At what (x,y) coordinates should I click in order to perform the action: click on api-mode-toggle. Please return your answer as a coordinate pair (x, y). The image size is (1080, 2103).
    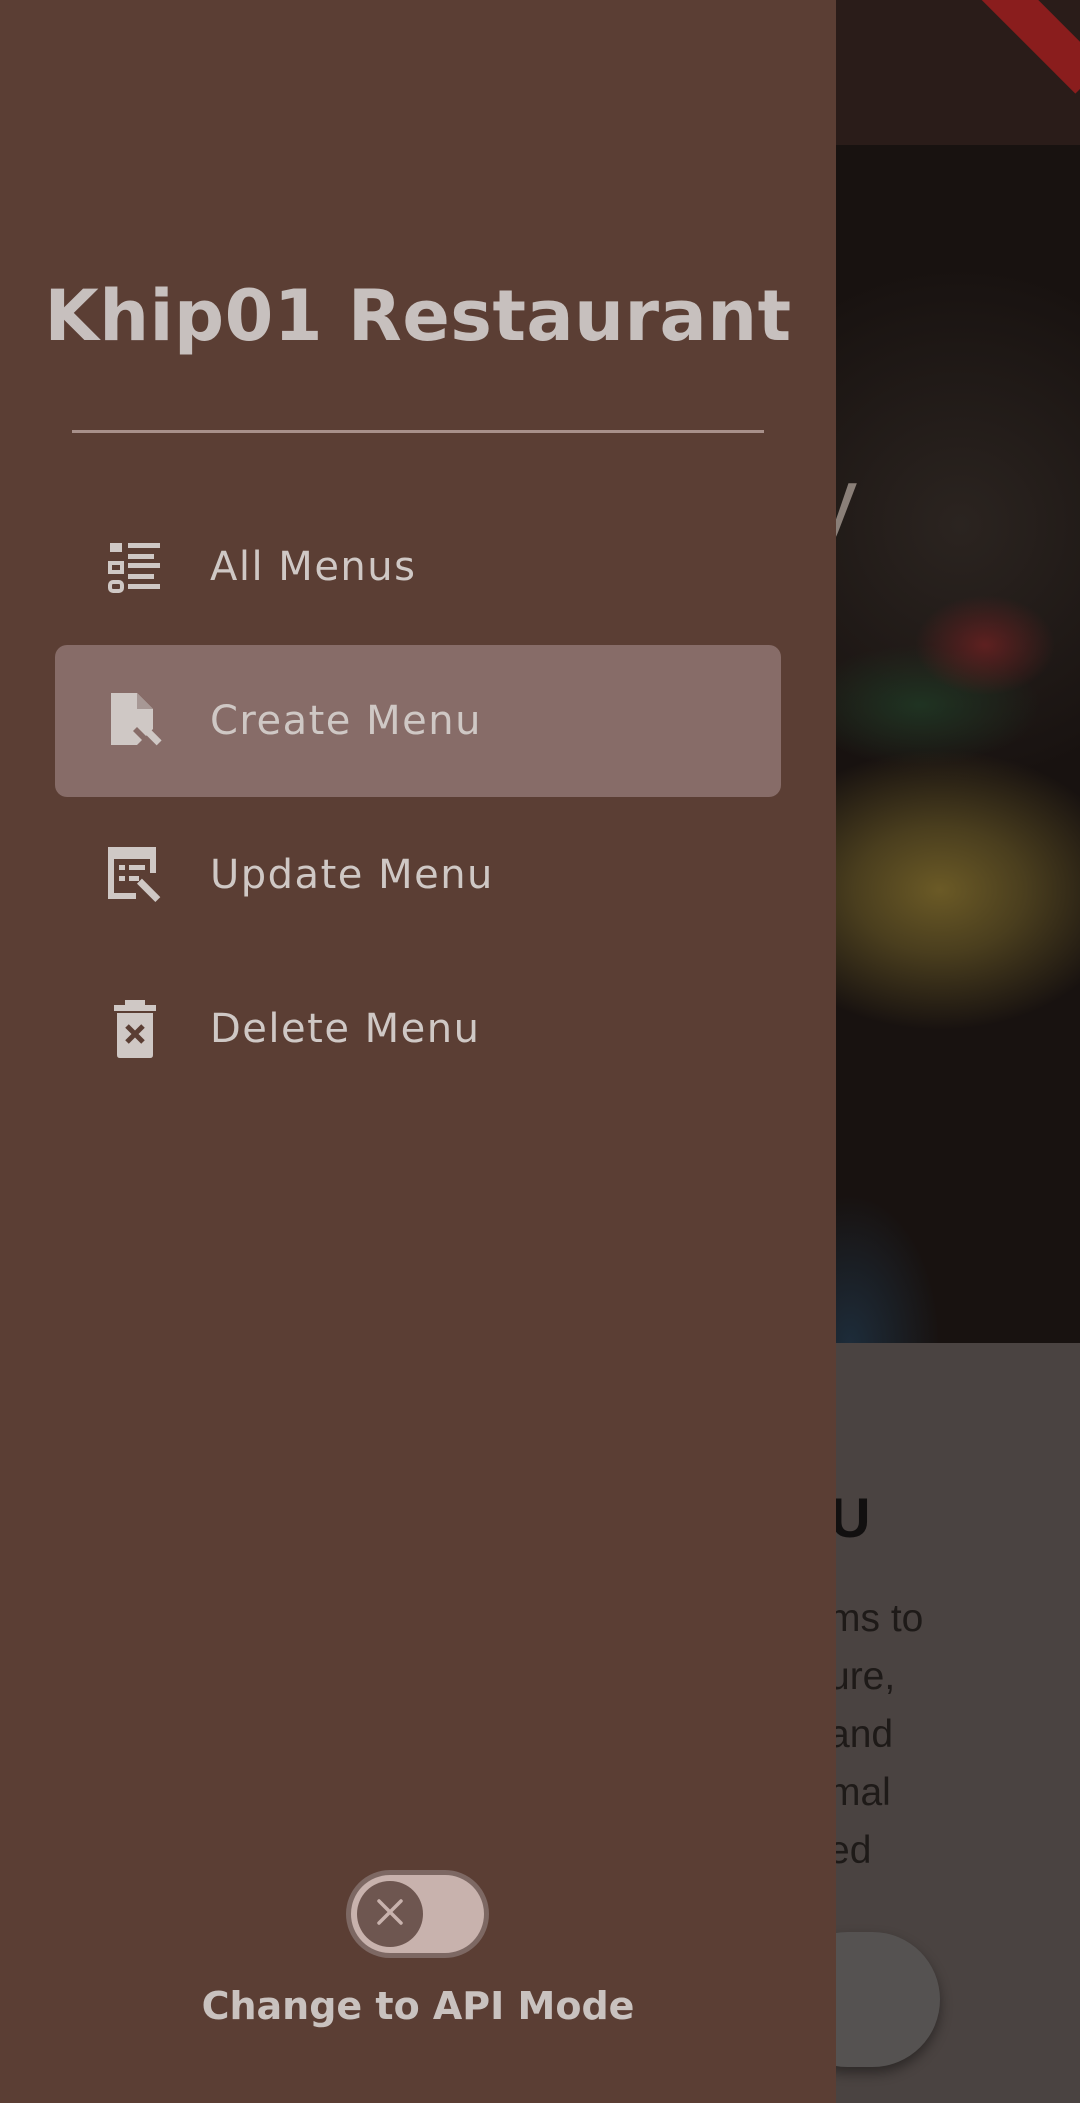
    Looking at the image, I should click on (417, 1914).